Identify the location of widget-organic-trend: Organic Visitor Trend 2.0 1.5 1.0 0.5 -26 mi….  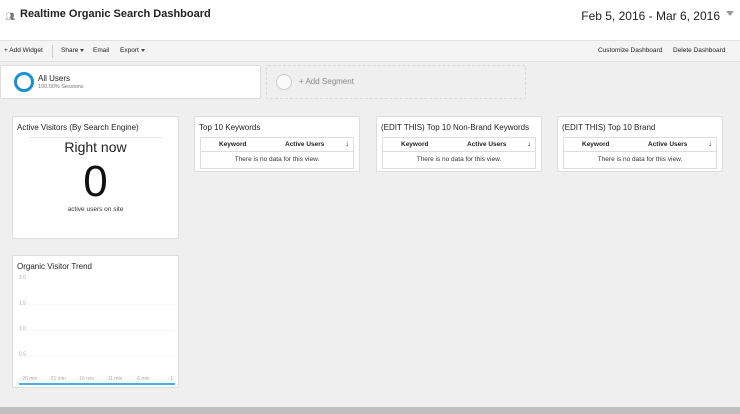
(95, 321).